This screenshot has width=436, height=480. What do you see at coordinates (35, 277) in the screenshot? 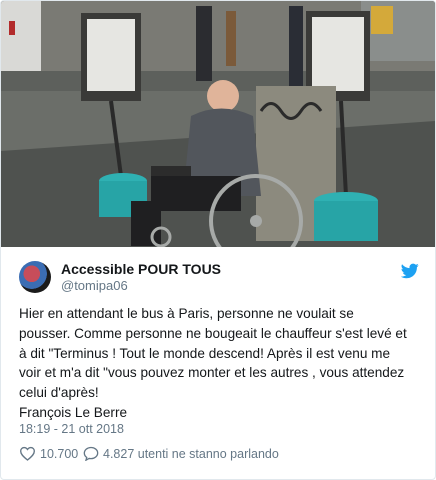
I see `author-avatar` at bounding box center [35, 277].